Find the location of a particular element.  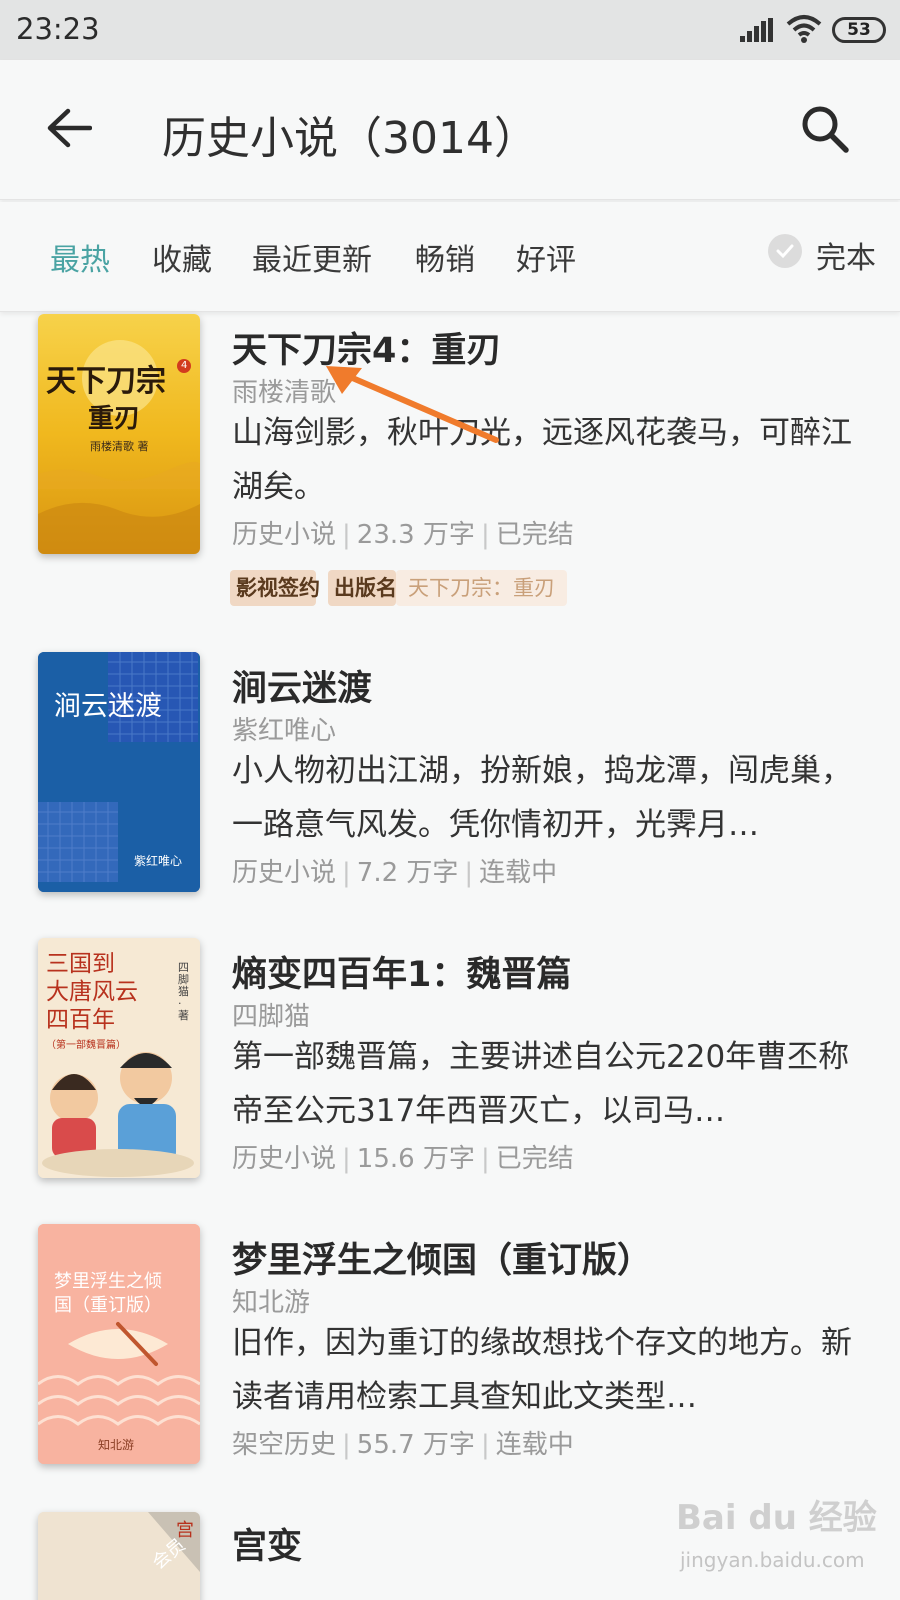

baidu-watermark: Bai du 经验 jingyan.baidu.com is located at coordinates (781, 1540).